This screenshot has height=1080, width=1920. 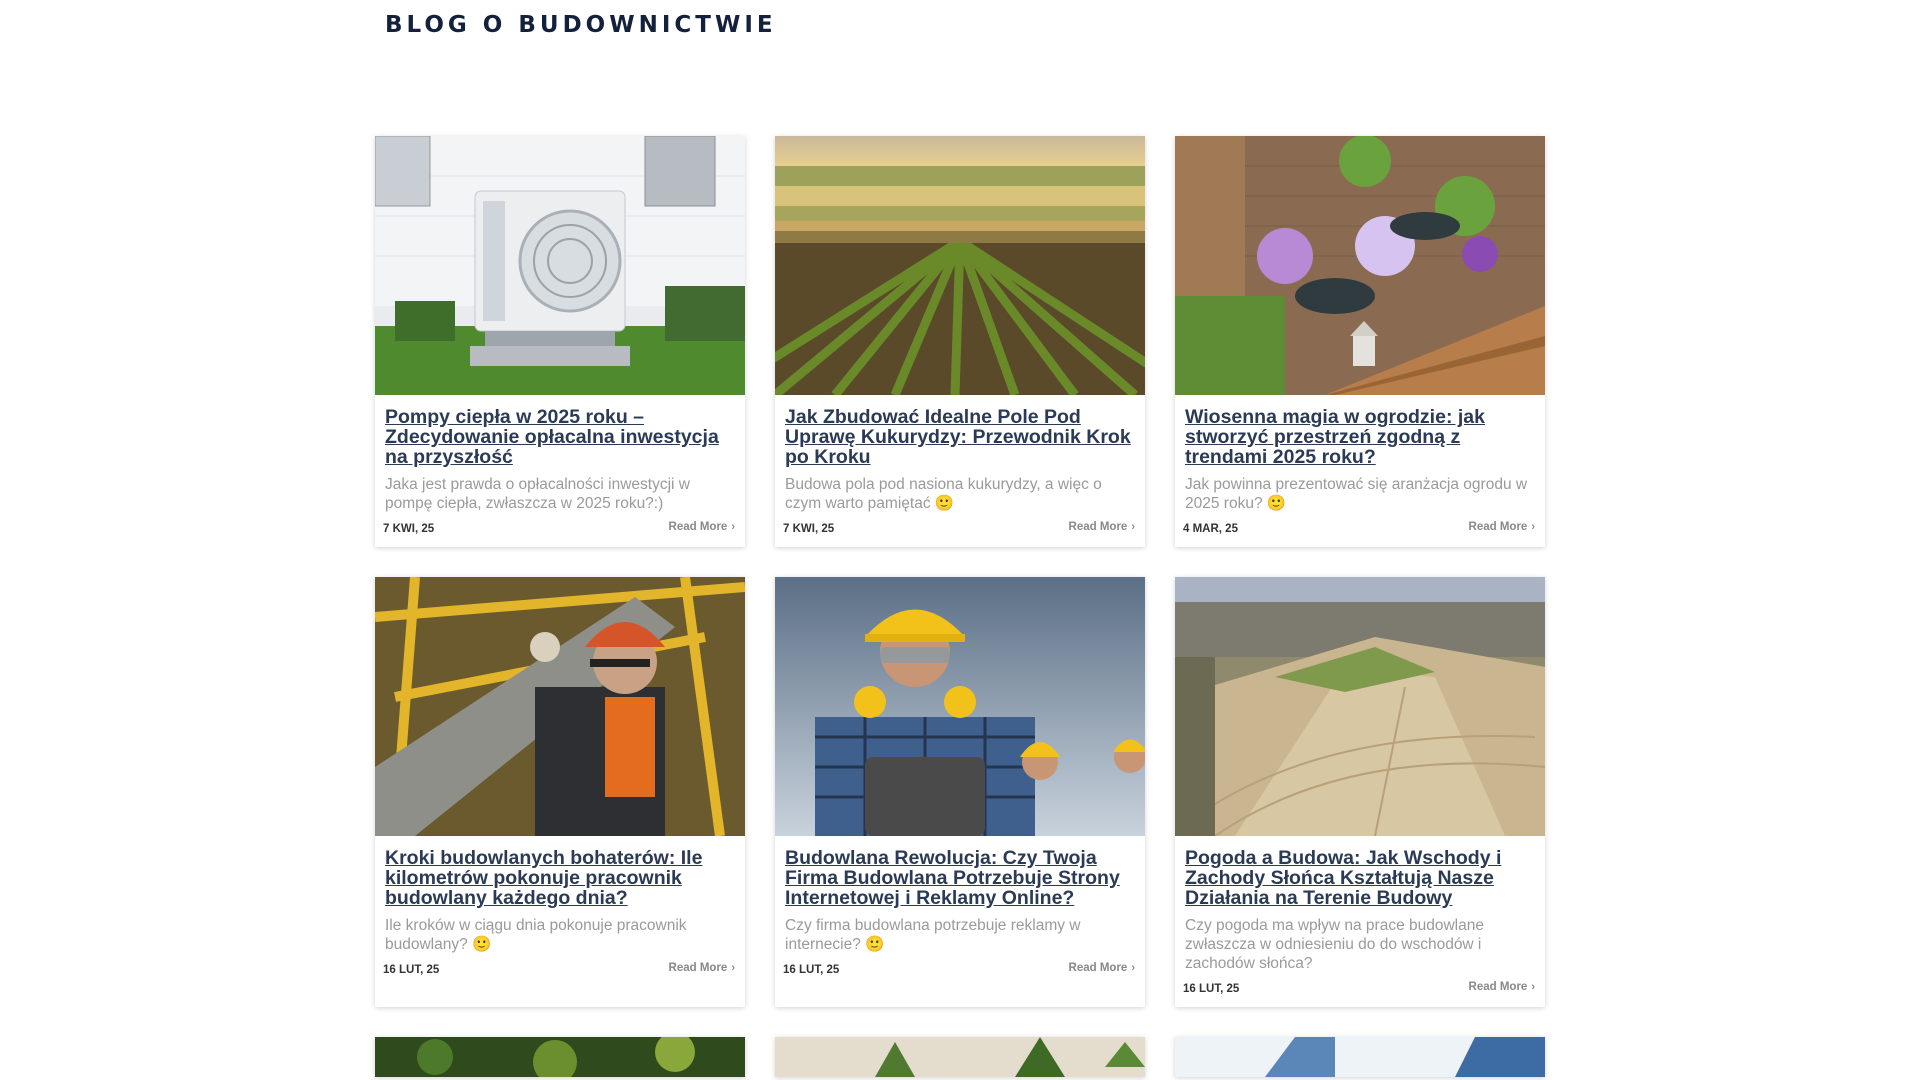 What do you see at coordinates (581, 25) in the screenshot?
I see `site-title: BLOG O BUDOWNICTWIE` at bounding box center [581, 25].